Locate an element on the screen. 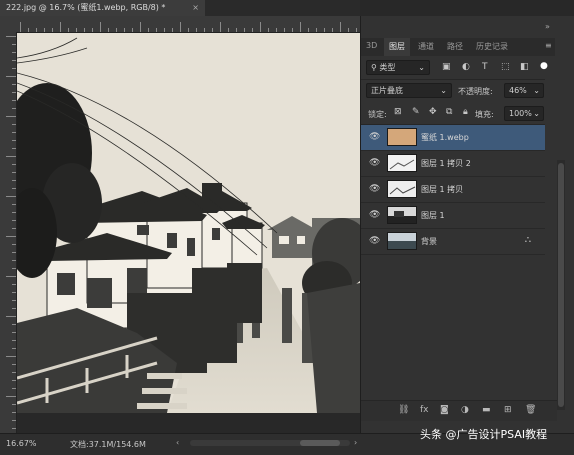  layer-name: 图层 1 is located at coordinates (433, 215).